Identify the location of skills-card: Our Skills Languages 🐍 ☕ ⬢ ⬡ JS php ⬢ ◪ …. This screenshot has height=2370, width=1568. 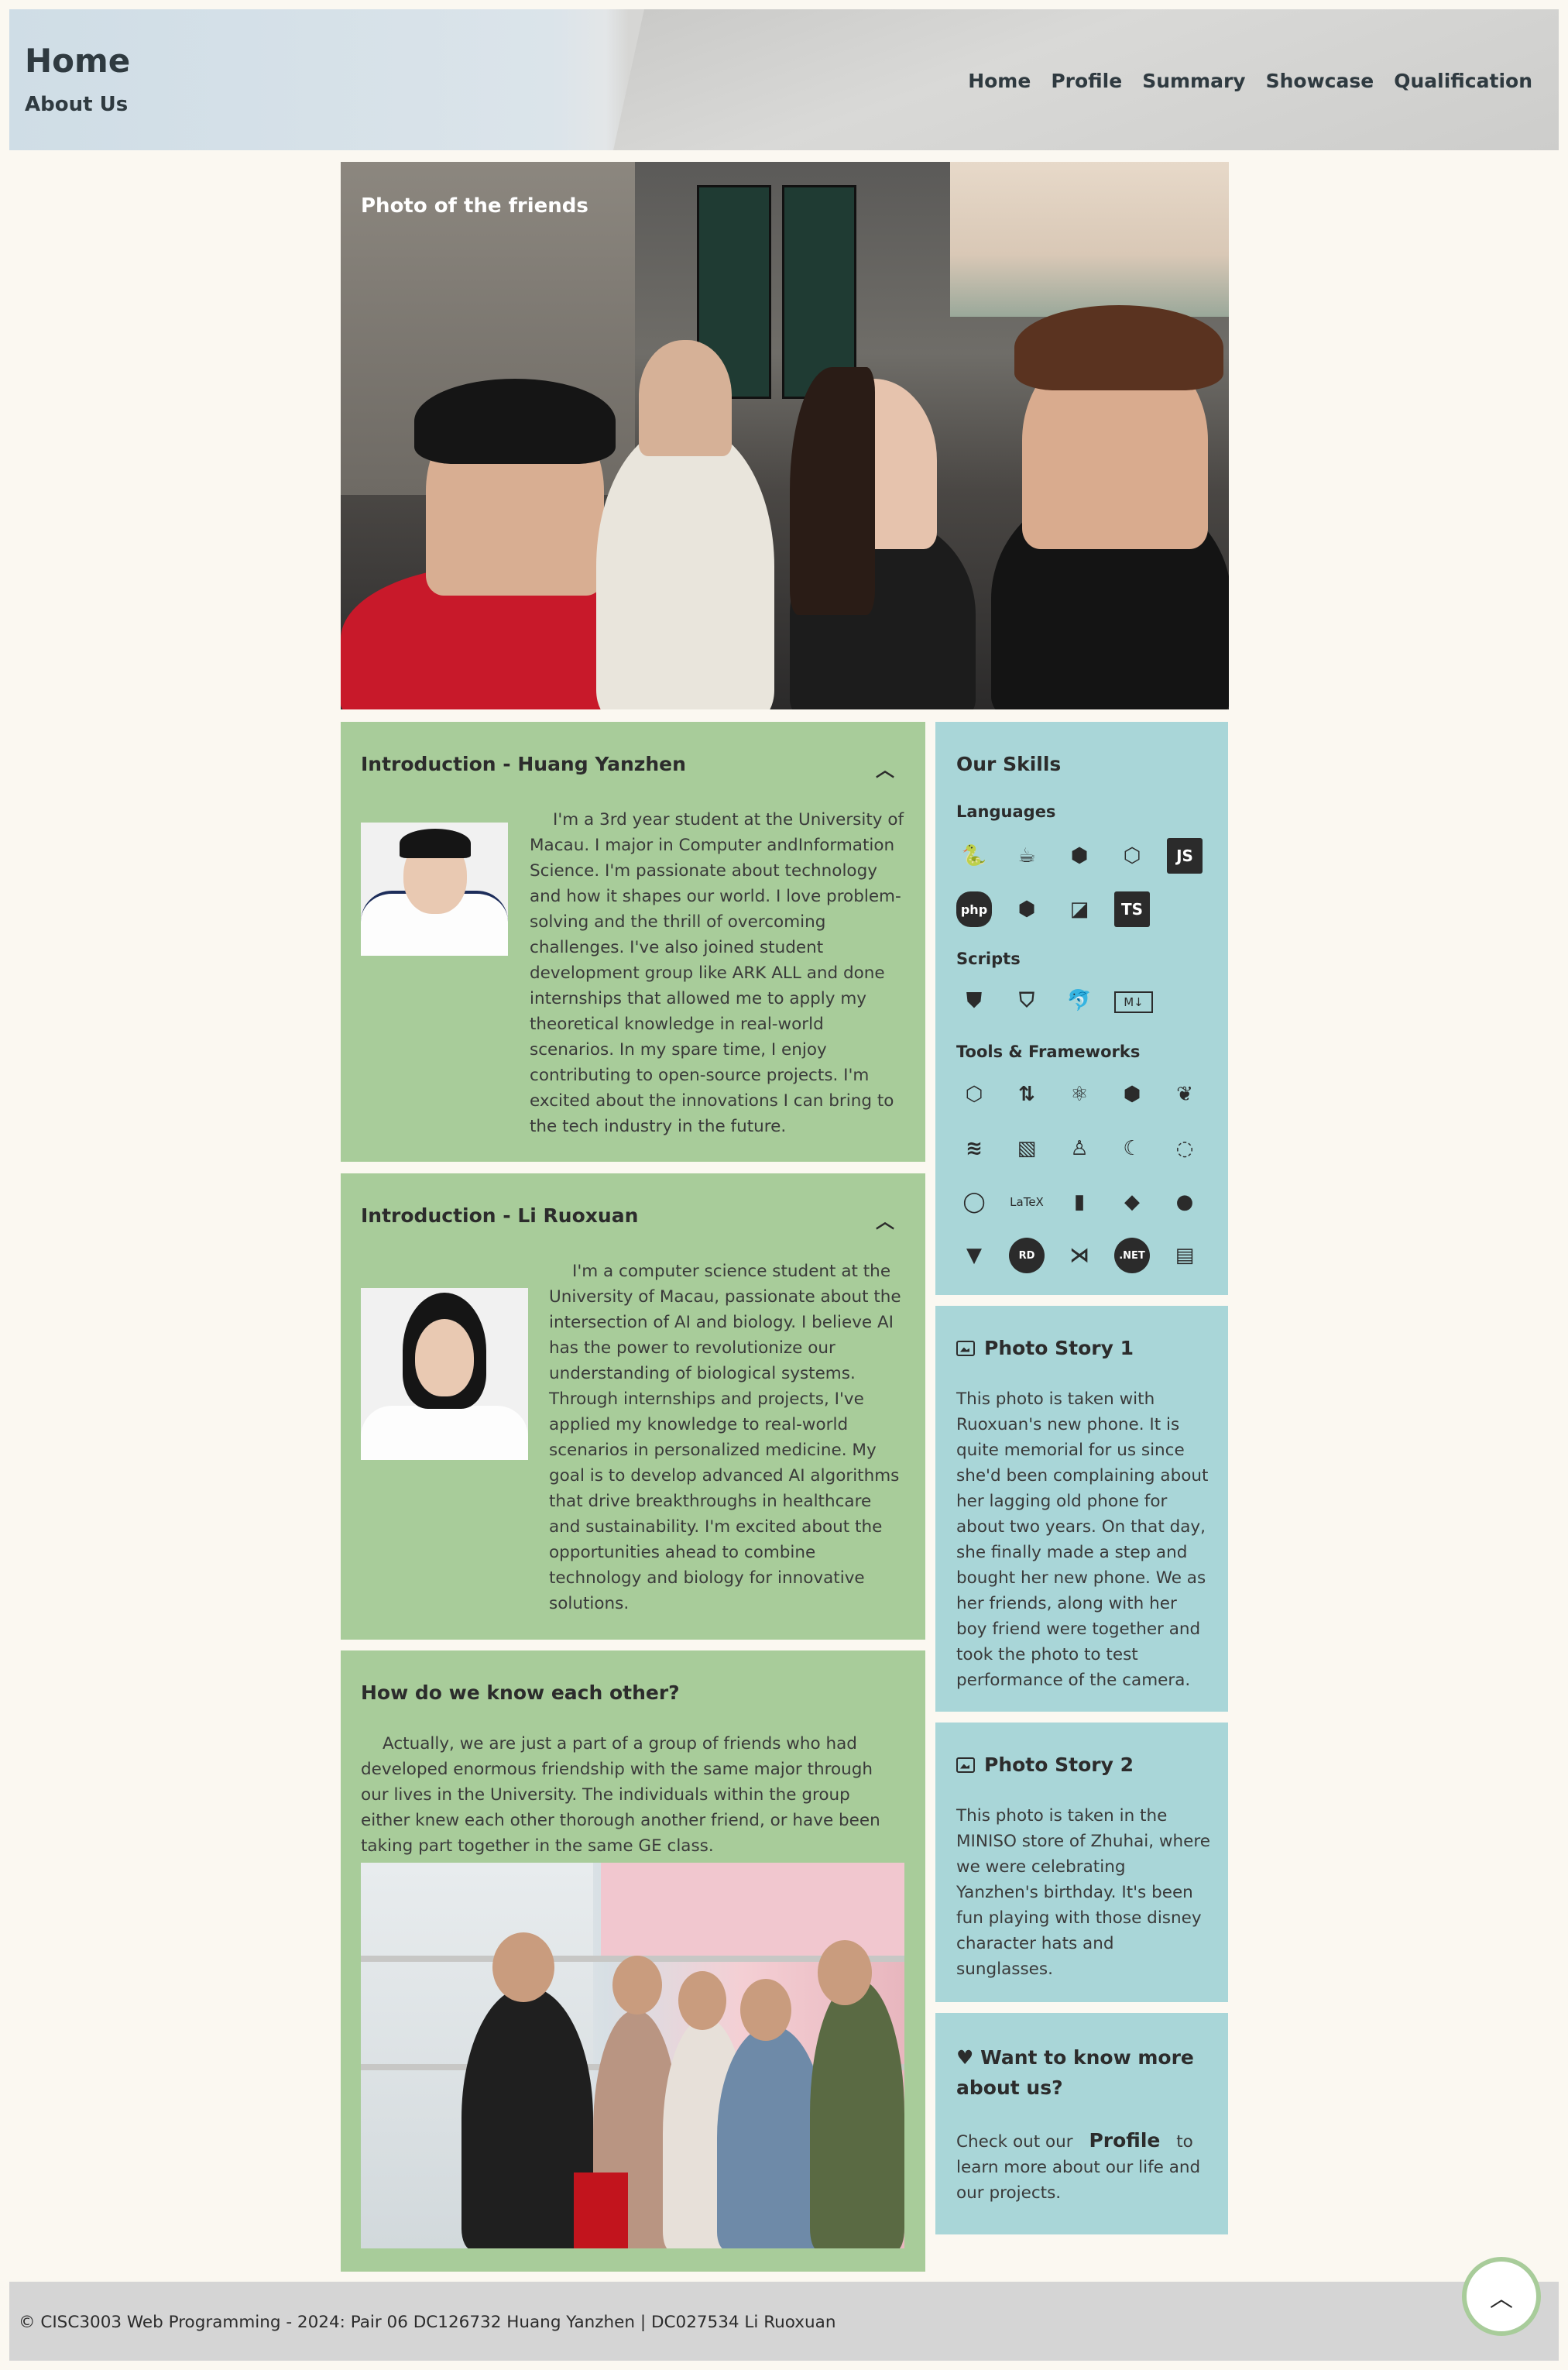
(1081, 1008).